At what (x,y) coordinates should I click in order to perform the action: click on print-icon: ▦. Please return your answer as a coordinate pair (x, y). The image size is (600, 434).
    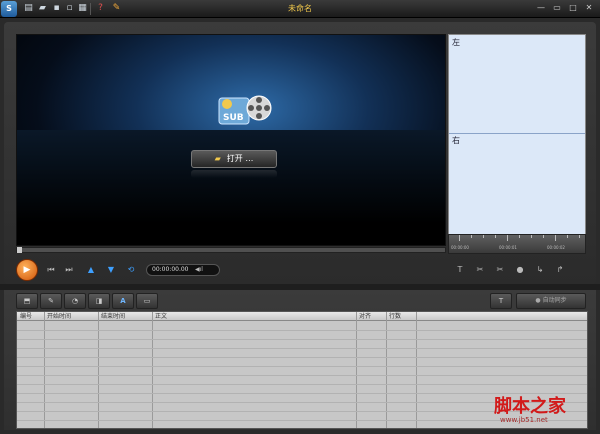
    Looking at the image, I should click on (82, 8).